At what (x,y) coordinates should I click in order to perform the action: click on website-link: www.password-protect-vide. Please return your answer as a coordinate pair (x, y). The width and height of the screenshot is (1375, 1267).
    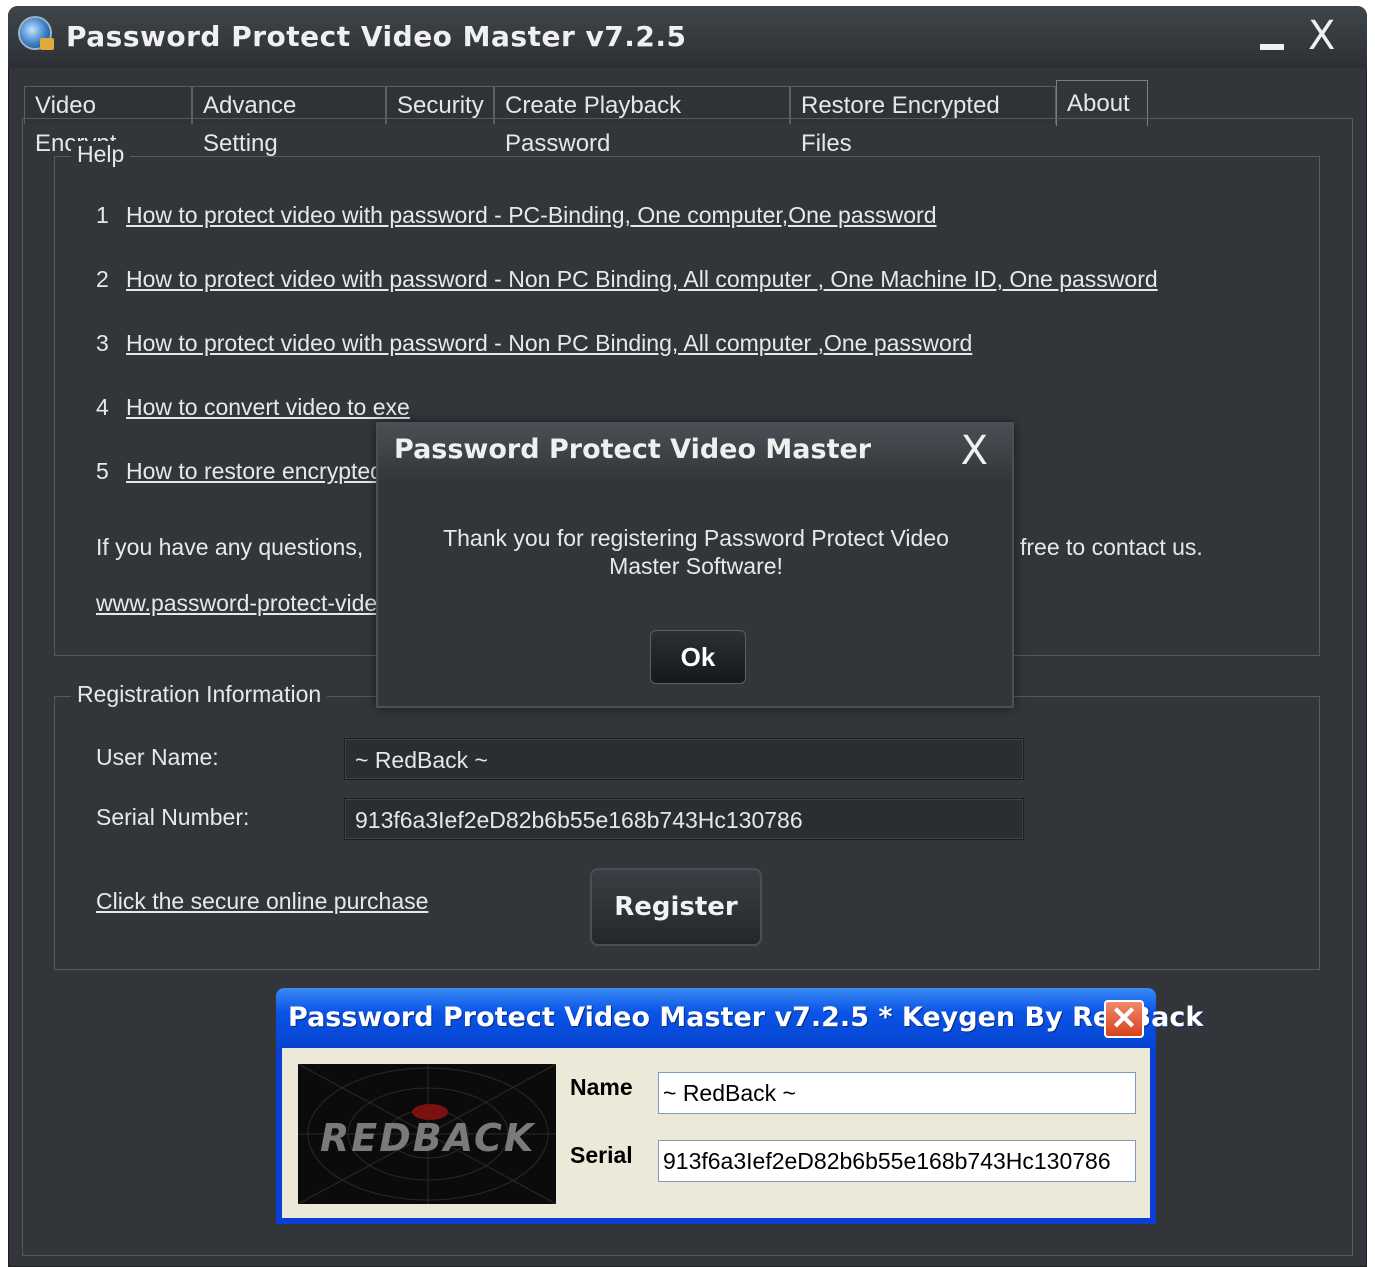
    Looking at the image, I should click on (236, 603).